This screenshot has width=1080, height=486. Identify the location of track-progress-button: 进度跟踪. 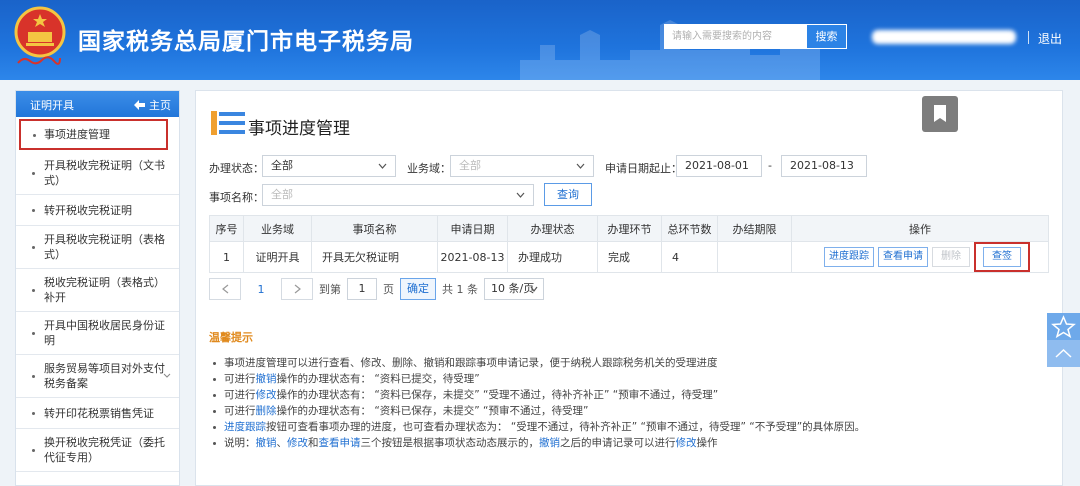
(849, 257).